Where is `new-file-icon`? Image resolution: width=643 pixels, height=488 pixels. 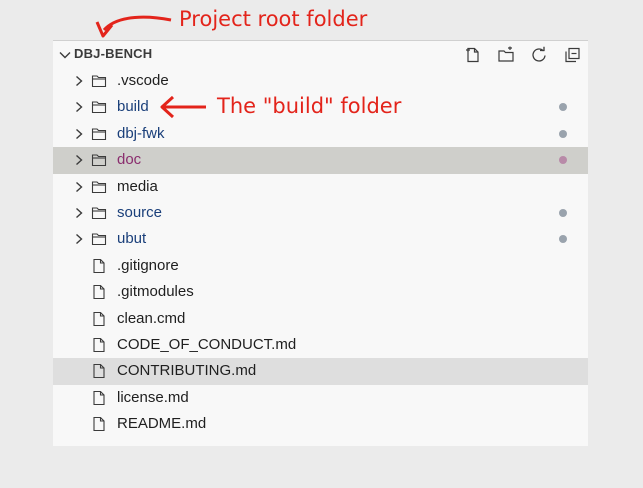
new-file-icon is located at coordinates (472, 55).